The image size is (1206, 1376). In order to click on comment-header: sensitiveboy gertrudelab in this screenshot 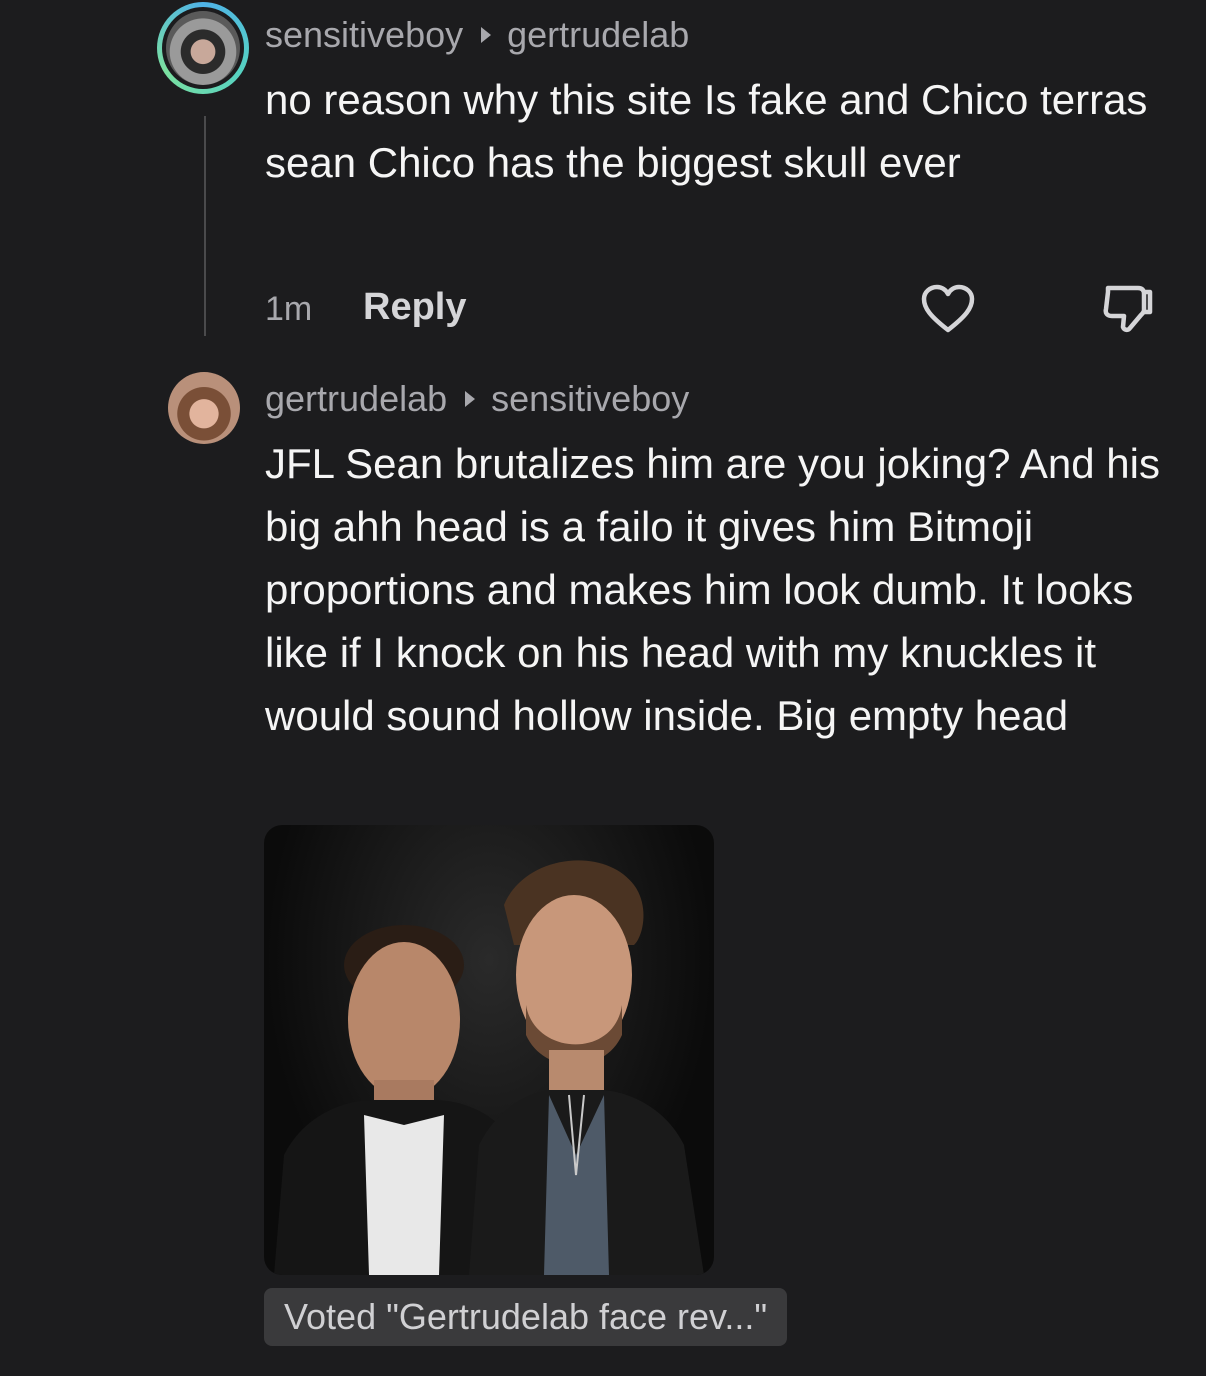, I will do `click(715, 35)`.